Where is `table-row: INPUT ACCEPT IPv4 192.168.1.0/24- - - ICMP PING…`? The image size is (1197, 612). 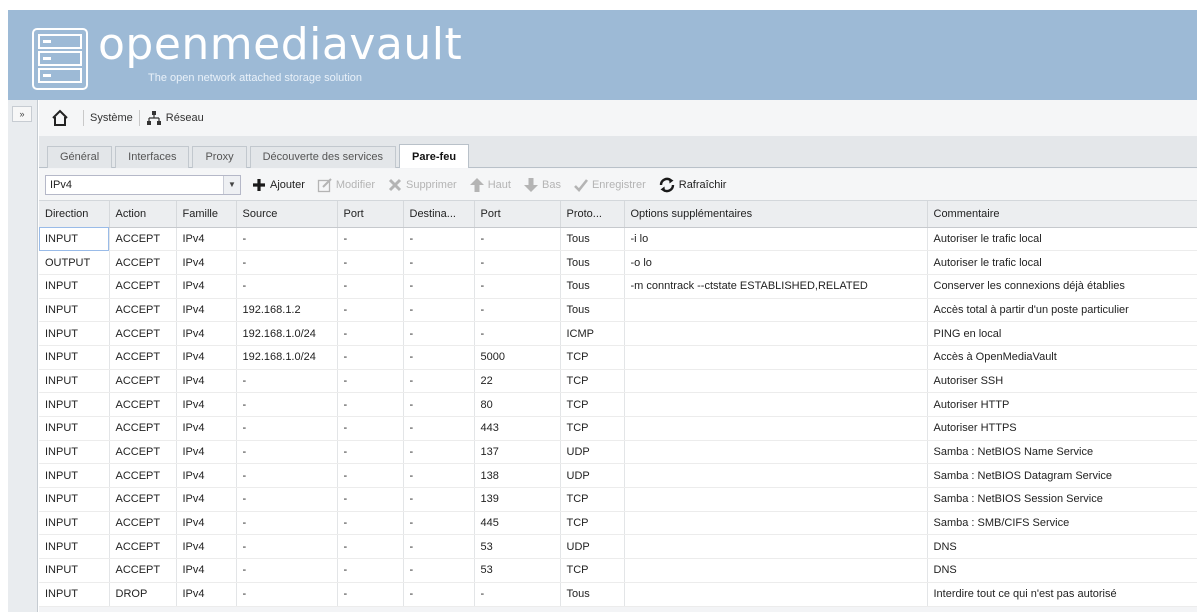
table-row: INPUT ACCEPT IPv4 192.168.1.0/24- - - ICMP PING… is located at coordinates (618, 333).